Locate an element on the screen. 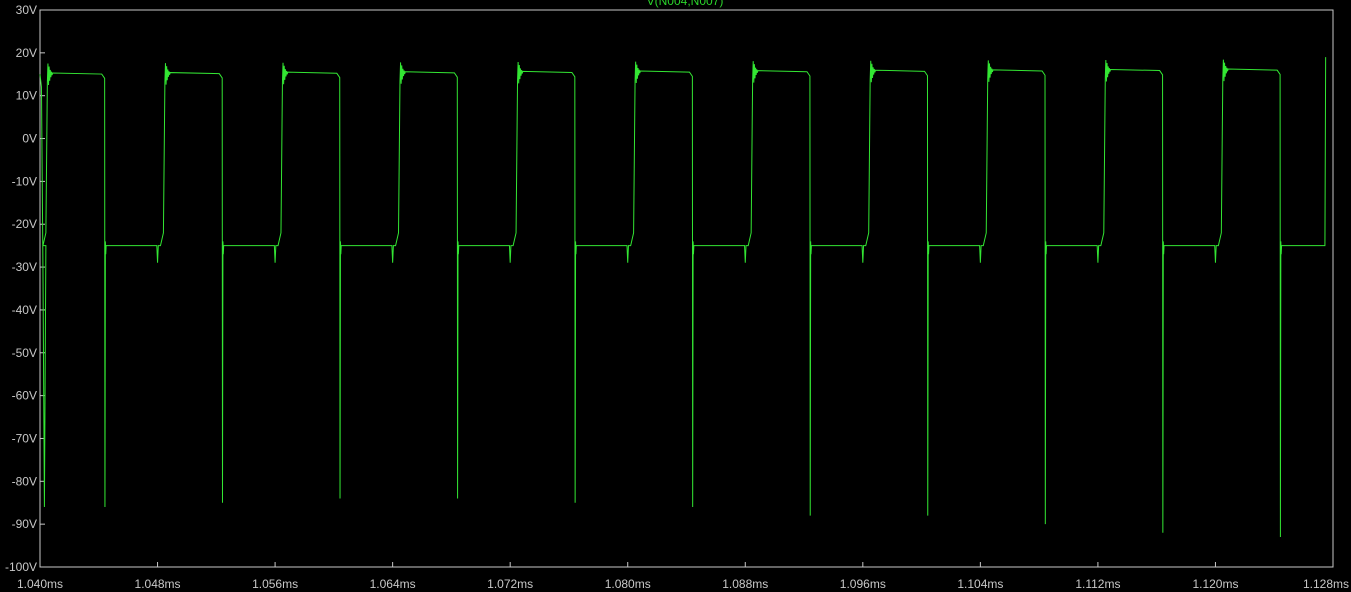 The width and height of the screenshot is (1351, 592). y-tick-label: -30V is located at coordinates (24, 267).